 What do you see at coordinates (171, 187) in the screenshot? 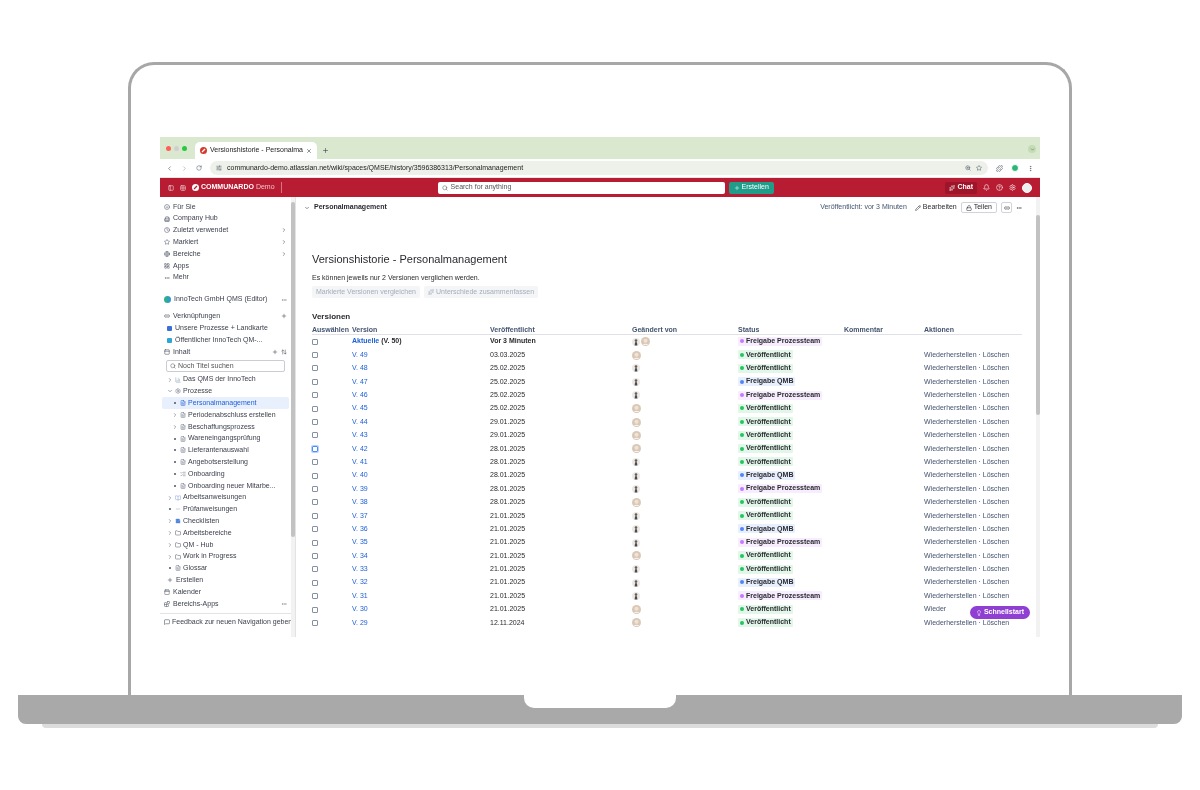
I see `sidebar-toggle-icon` at bounding box center [171, 187].